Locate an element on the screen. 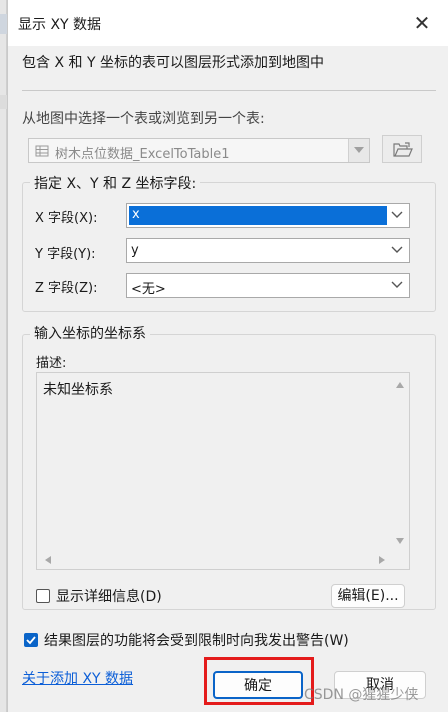 The image size is (448, 712). x-field-selection: x is located at coordinates (258, 215).